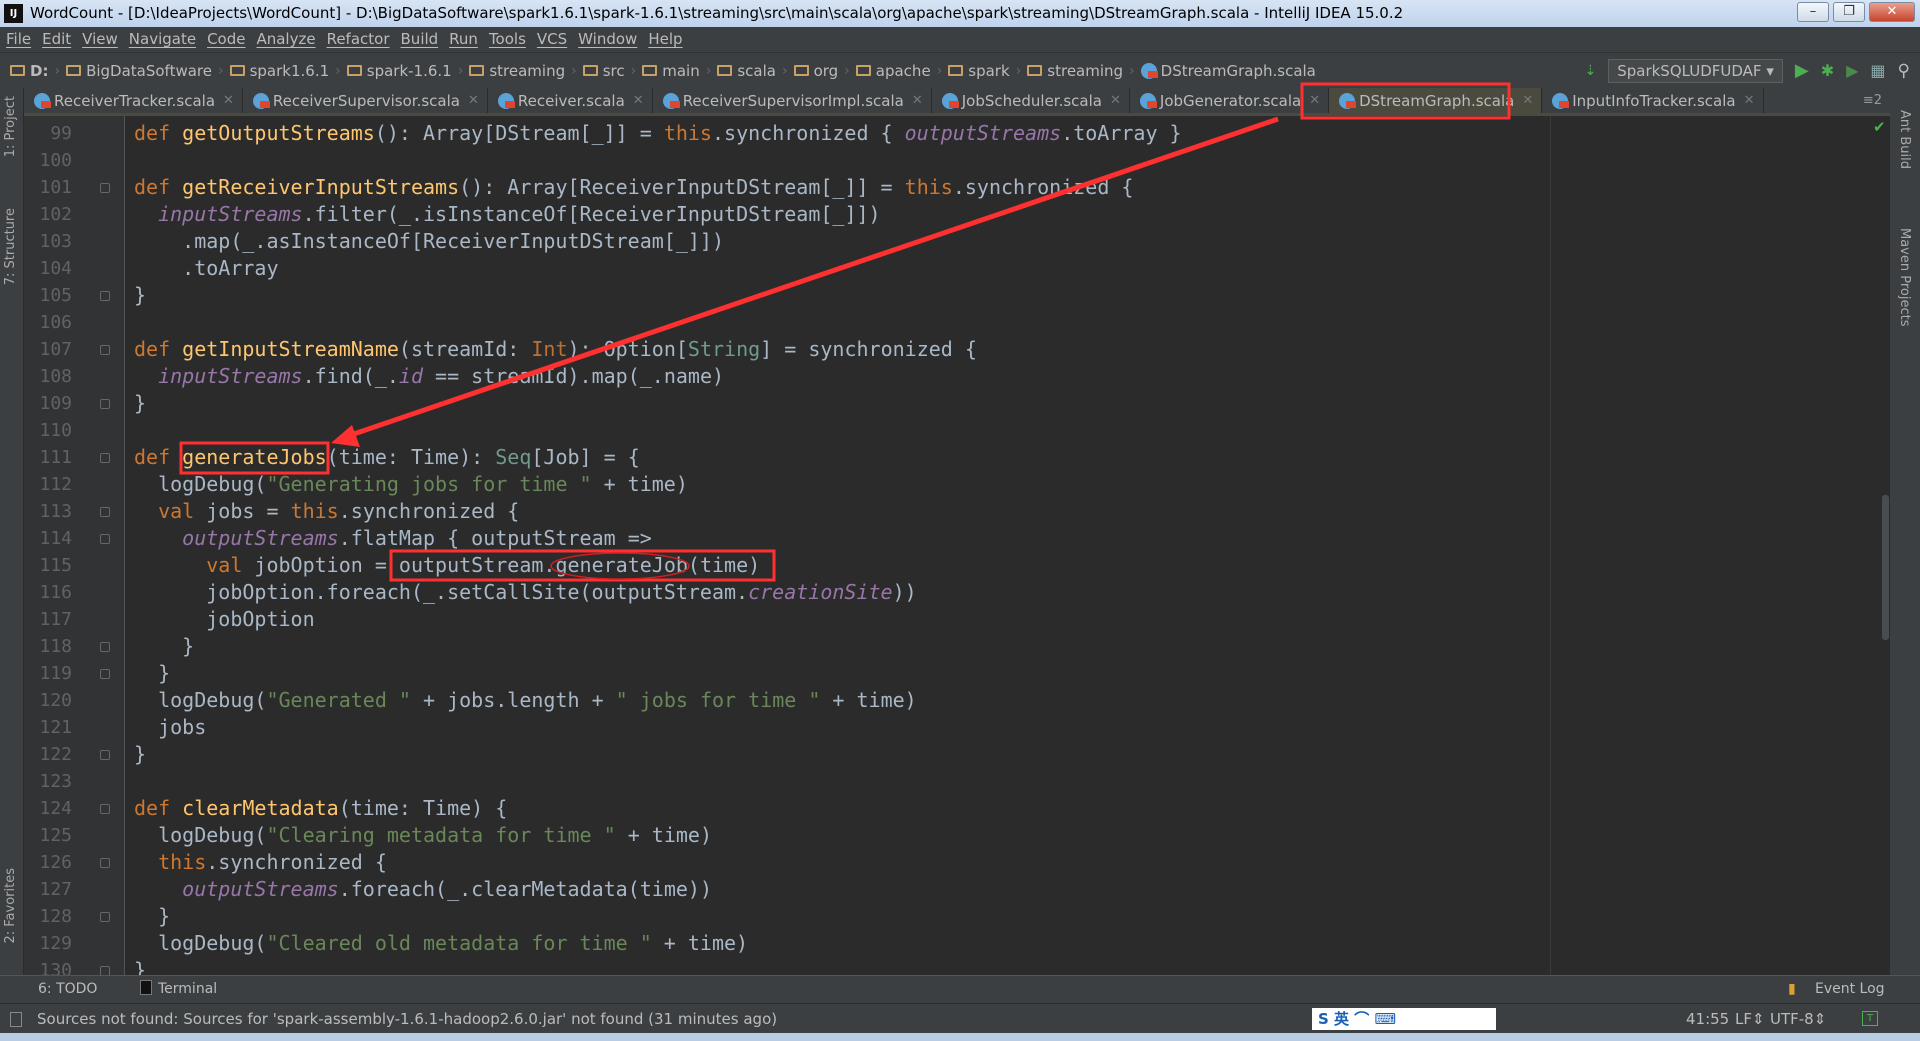  What do you see at coordinates (10, 246) in the screenshot?
I see `tool-structure: 7: Structure` at bounding box center [10, 246].